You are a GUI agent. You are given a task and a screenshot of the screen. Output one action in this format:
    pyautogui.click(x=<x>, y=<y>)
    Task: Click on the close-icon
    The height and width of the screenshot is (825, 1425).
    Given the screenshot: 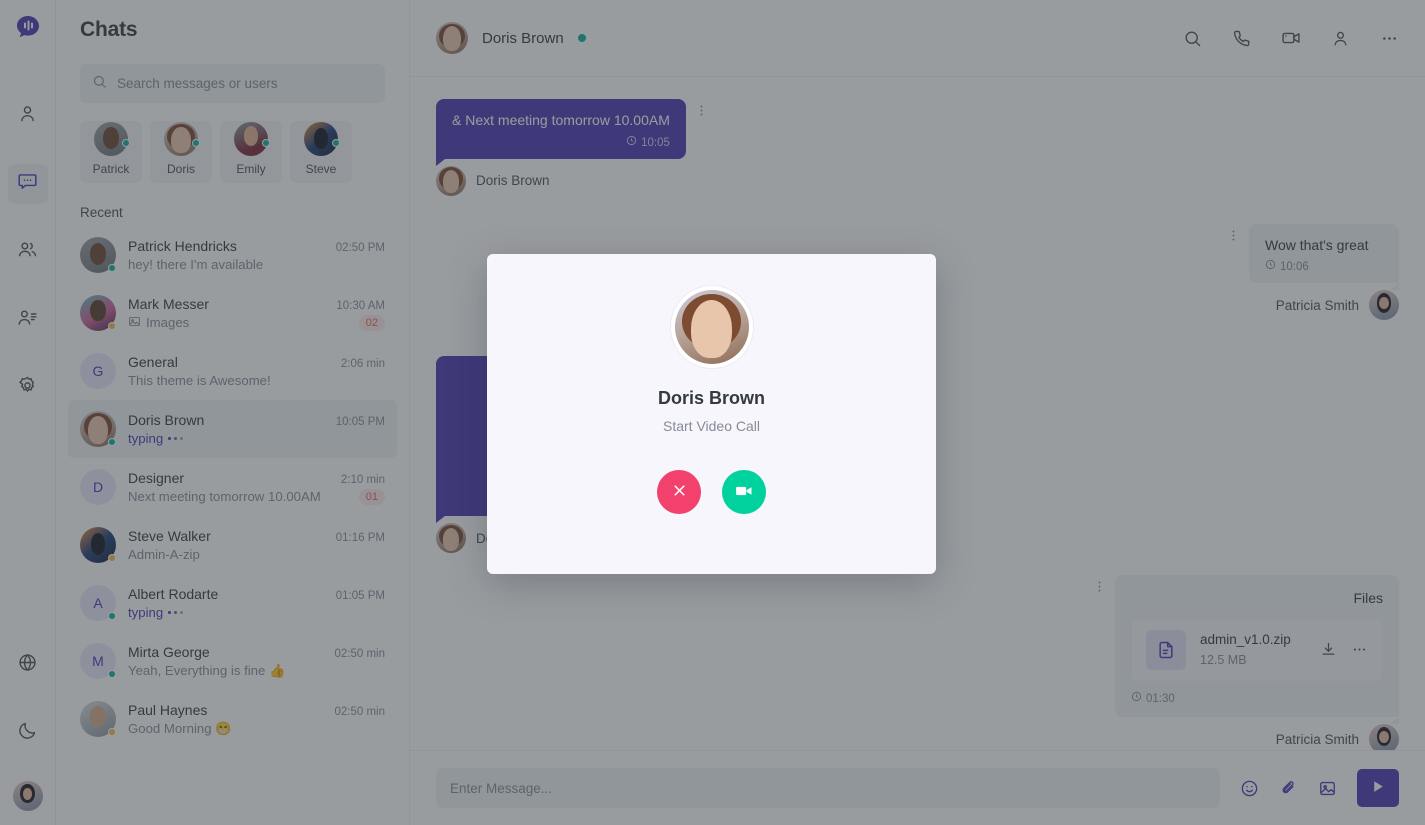 What is the action you would take?
    pyautogui.click(x=679, y=492)
    